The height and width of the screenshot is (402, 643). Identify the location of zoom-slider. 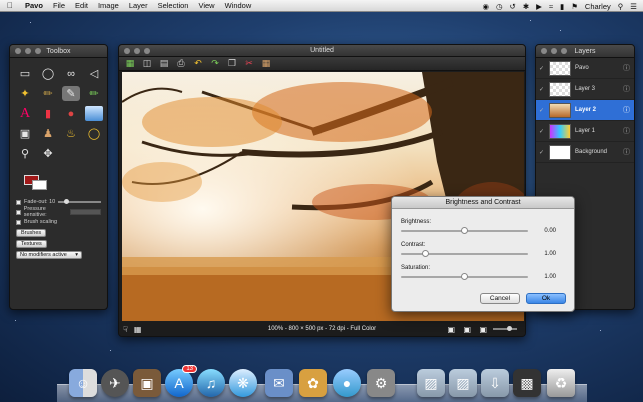
(505, 328).